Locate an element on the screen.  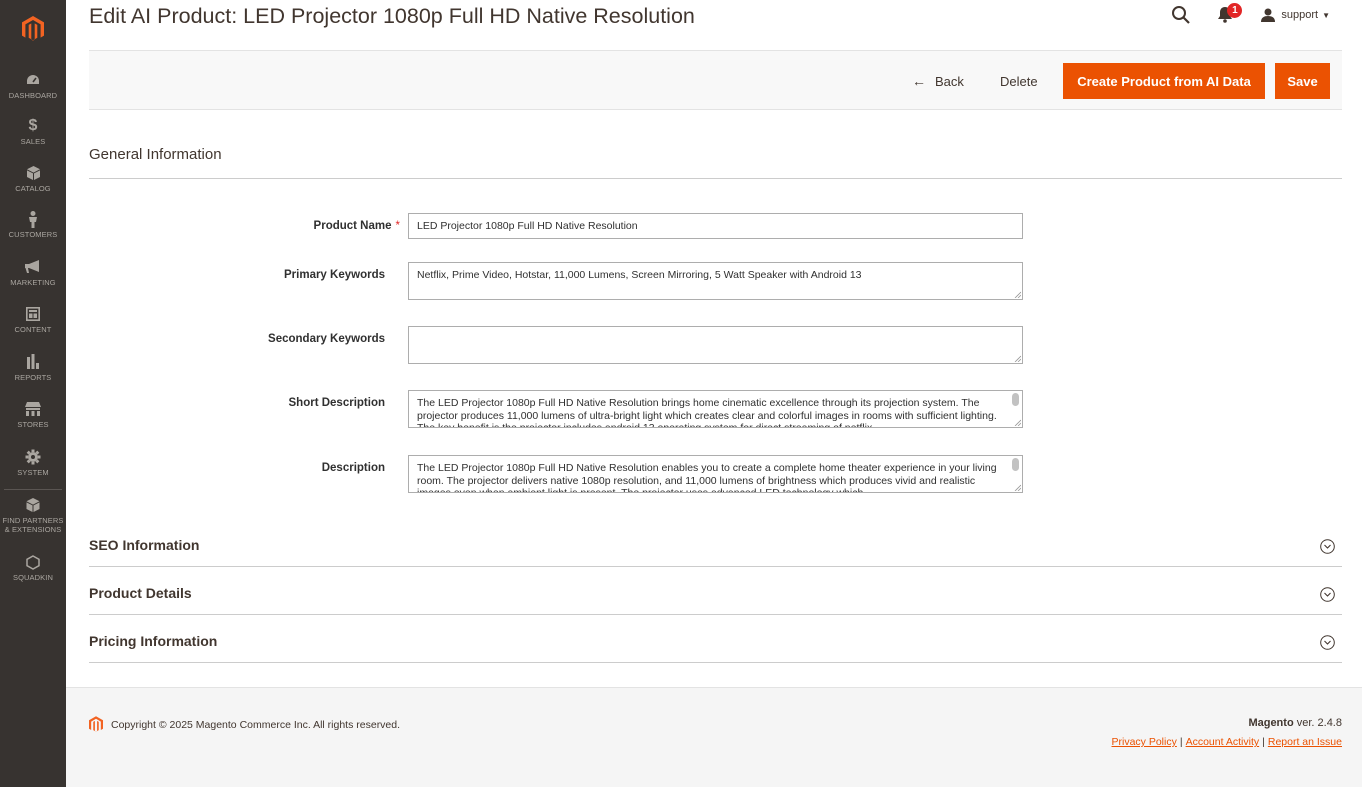
megaphone-icon is located at coordinates (33, 267).